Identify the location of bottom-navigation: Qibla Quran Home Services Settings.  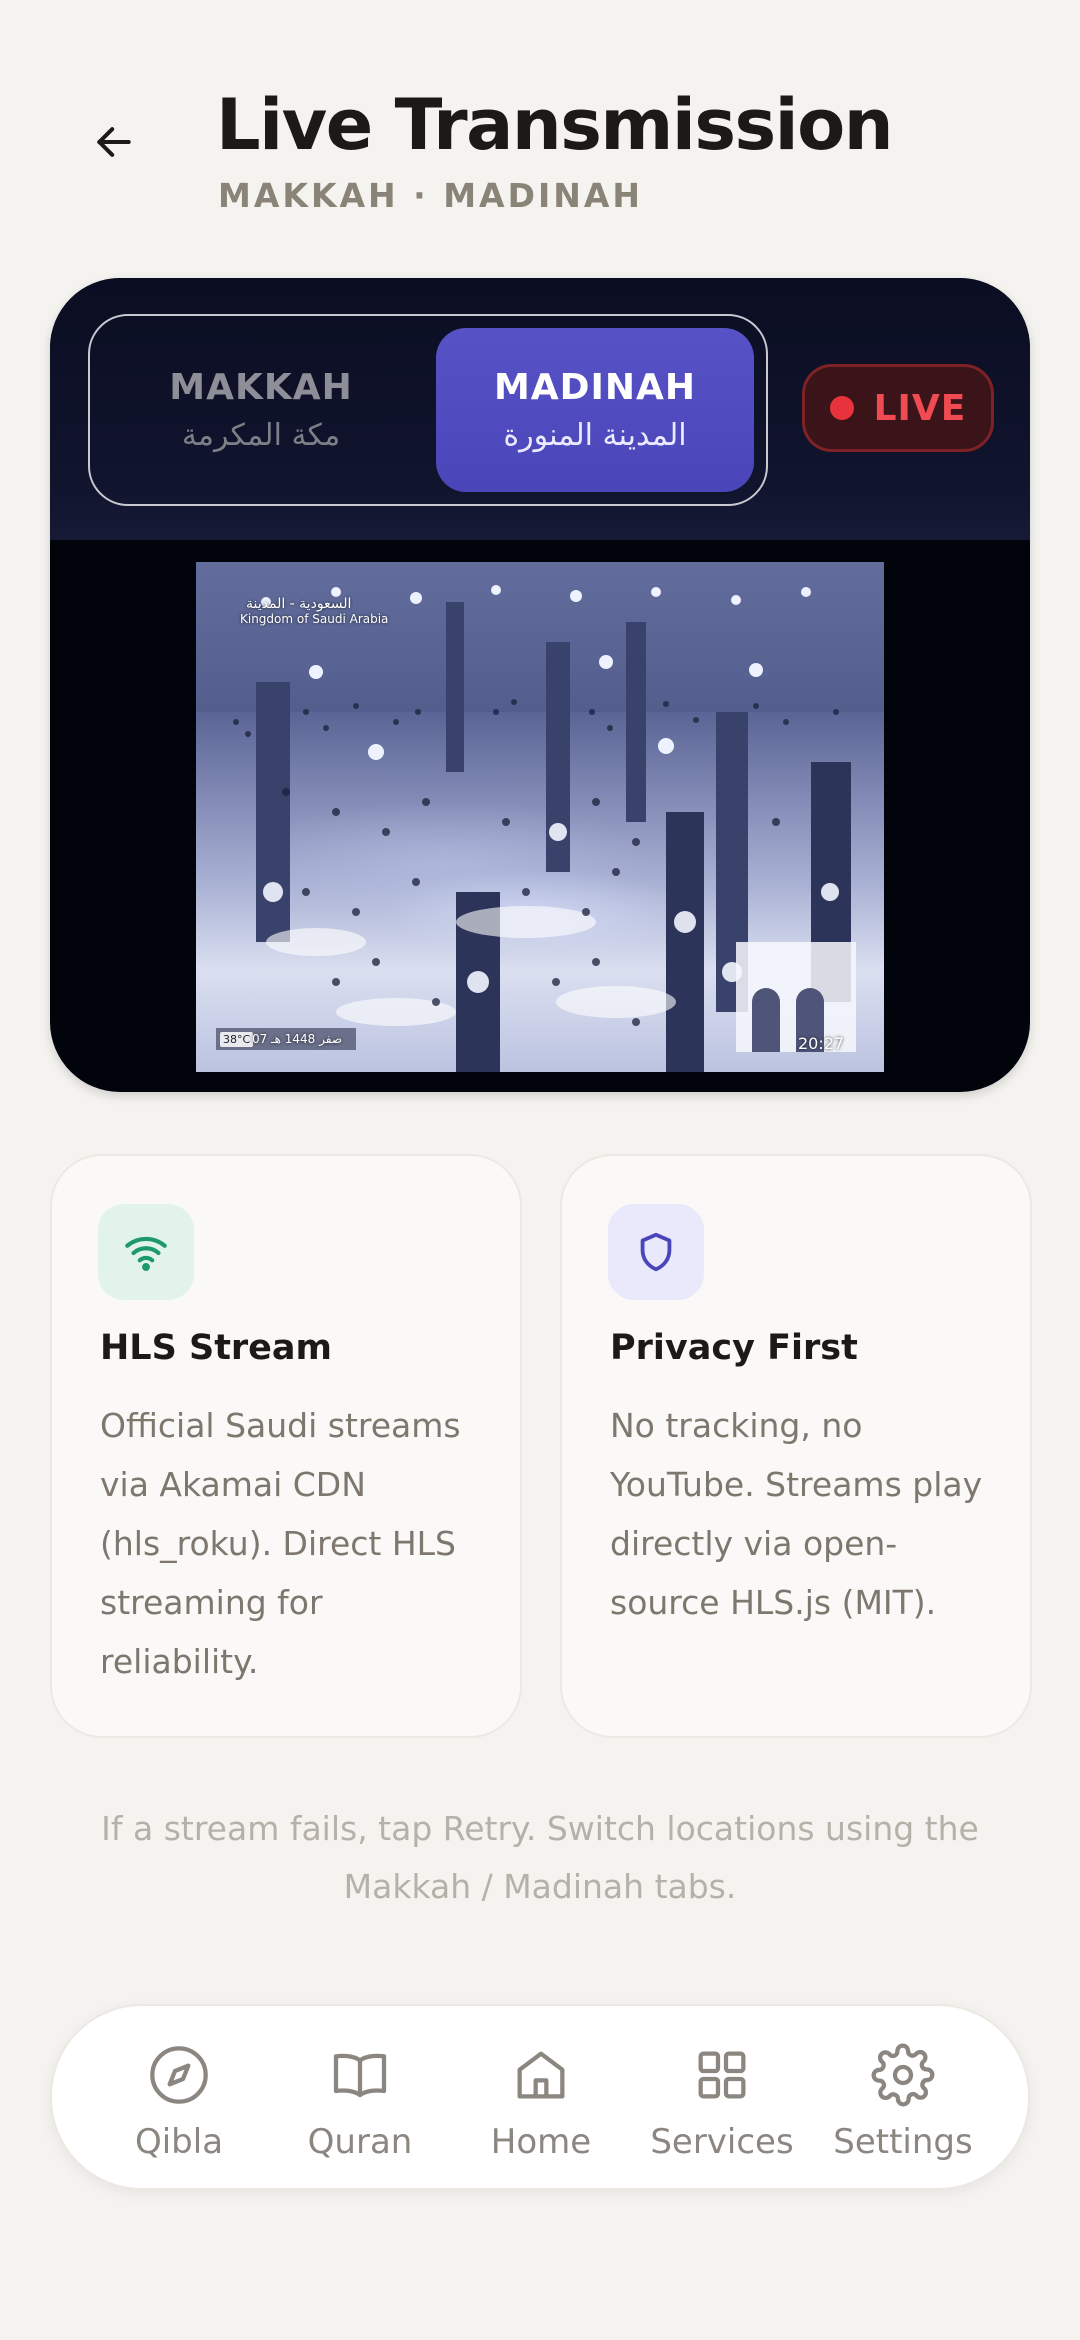
(540, 2097).